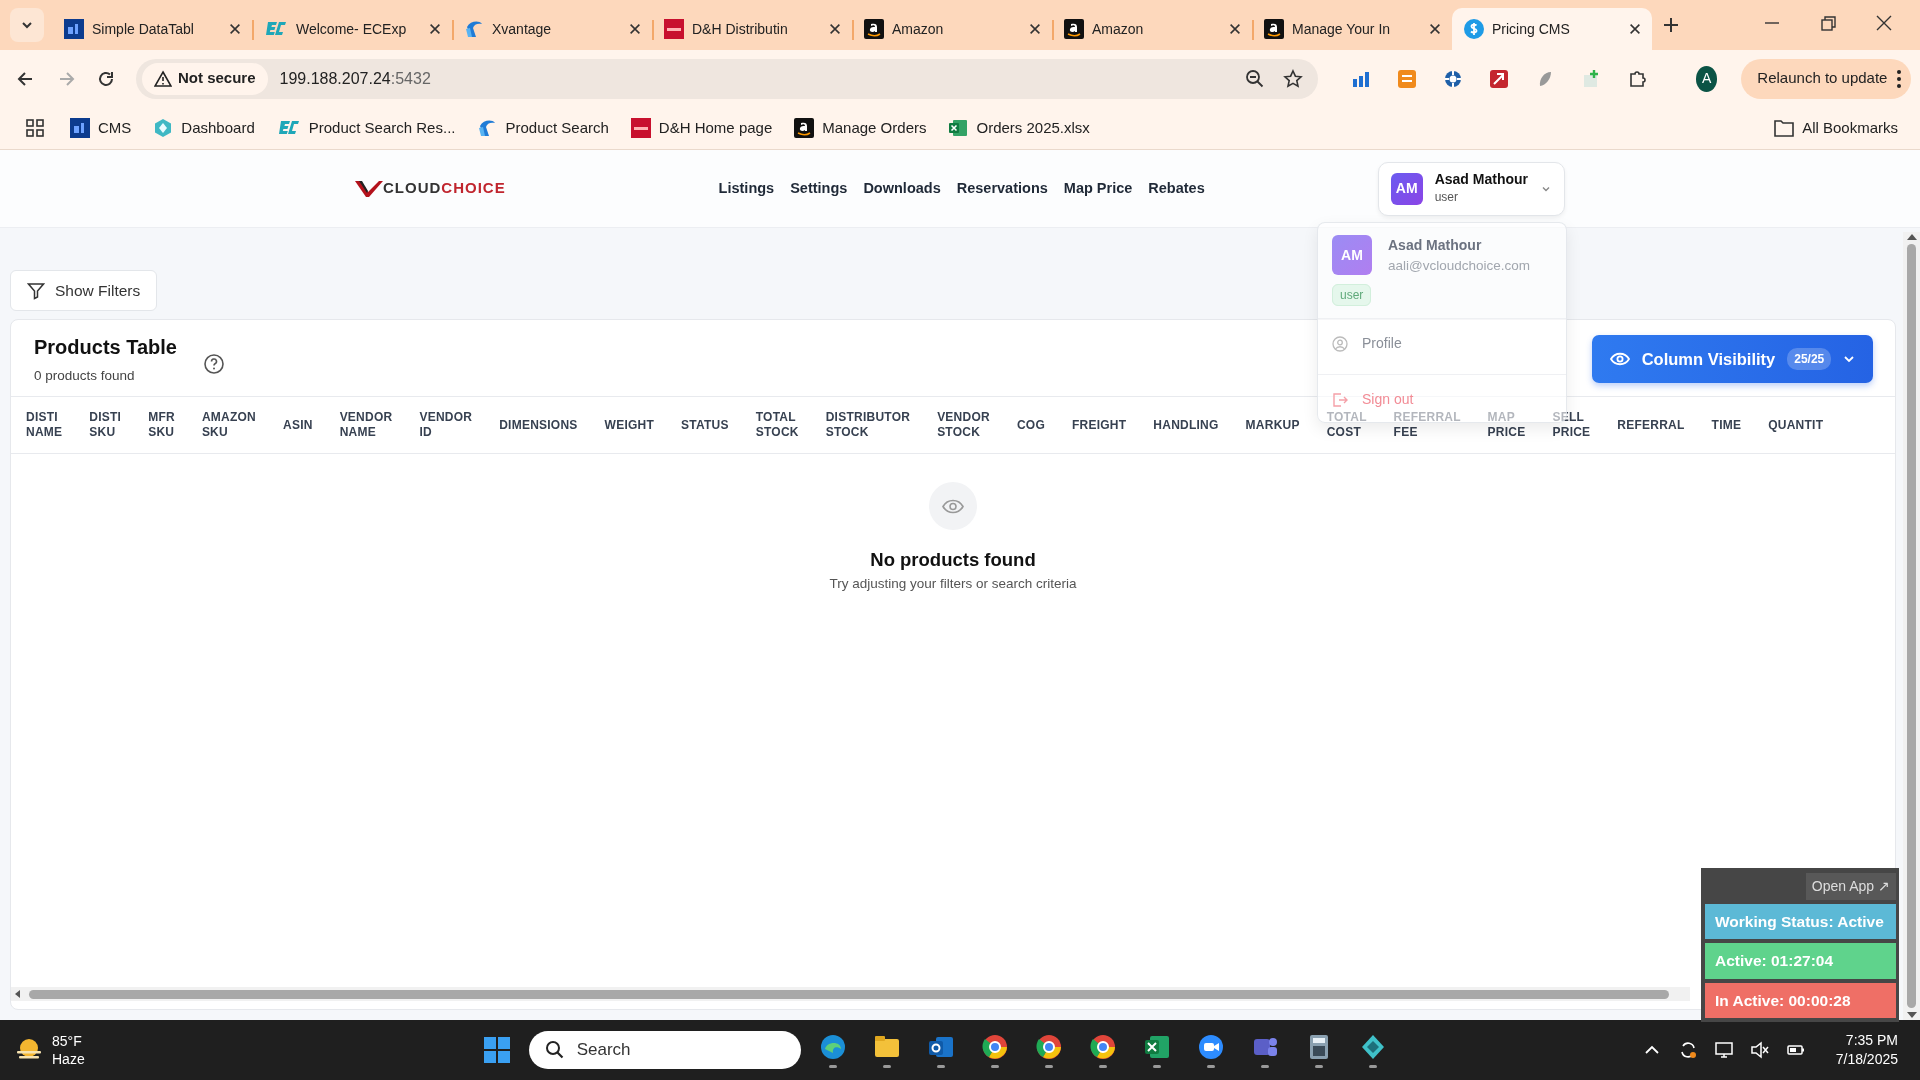 This screenshot has width=1920, height=1080. I want to click on bookmark: CMS, so click(101, 128).